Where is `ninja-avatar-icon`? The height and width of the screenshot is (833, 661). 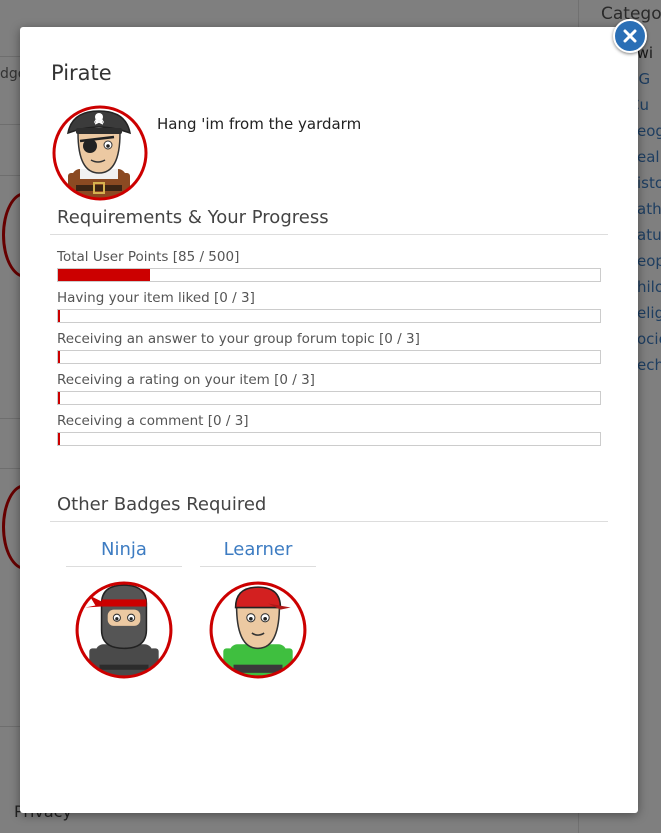 ninja-avatar-icon is located at coordinates (124, 630).